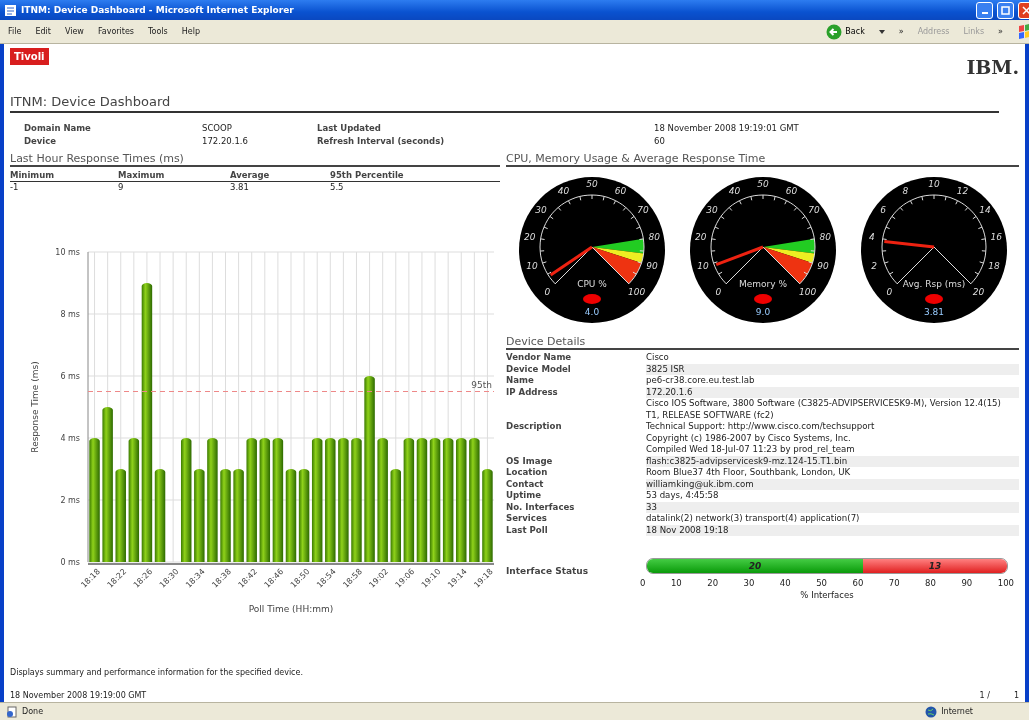 Image resolution: width=1029 pixels, height=720 pixels. I want to click on gauge-scale-label: 6, so click(882, 209).